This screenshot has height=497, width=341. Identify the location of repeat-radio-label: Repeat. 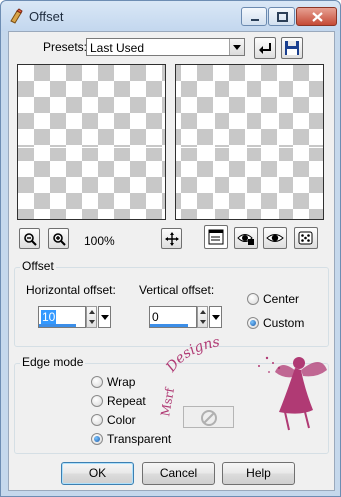
(126, 401).